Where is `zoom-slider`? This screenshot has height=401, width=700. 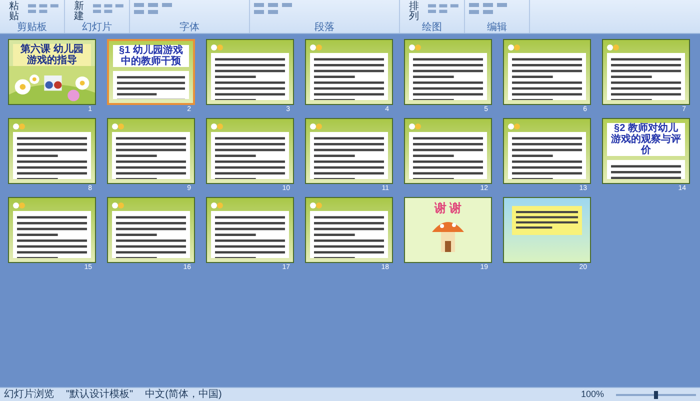 zoom-slider is located at coordinates (656, 394).